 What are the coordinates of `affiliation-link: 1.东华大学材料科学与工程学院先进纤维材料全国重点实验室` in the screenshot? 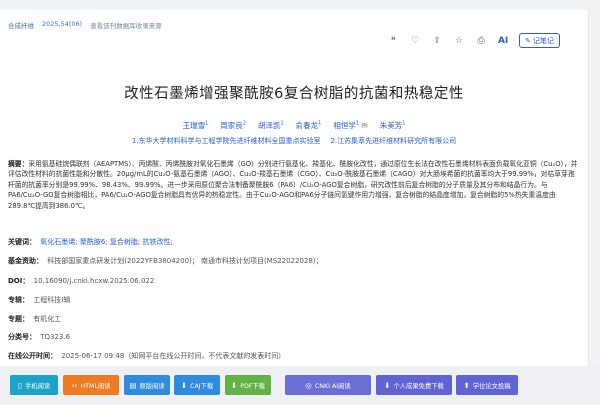 It's located at (226, 141).